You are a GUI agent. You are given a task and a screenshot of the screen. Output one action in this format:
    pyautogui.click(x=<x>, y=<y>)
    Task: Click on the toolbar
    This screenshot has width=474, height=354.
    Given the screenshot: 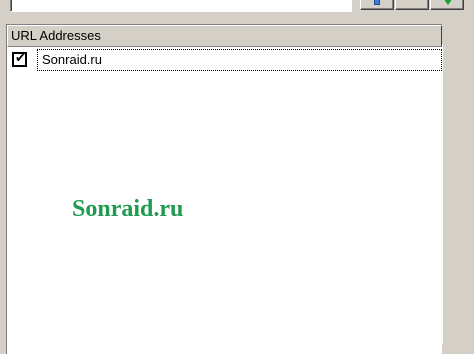 What is the action you would take?
    pyautogui.click(x=237, y=10)
    